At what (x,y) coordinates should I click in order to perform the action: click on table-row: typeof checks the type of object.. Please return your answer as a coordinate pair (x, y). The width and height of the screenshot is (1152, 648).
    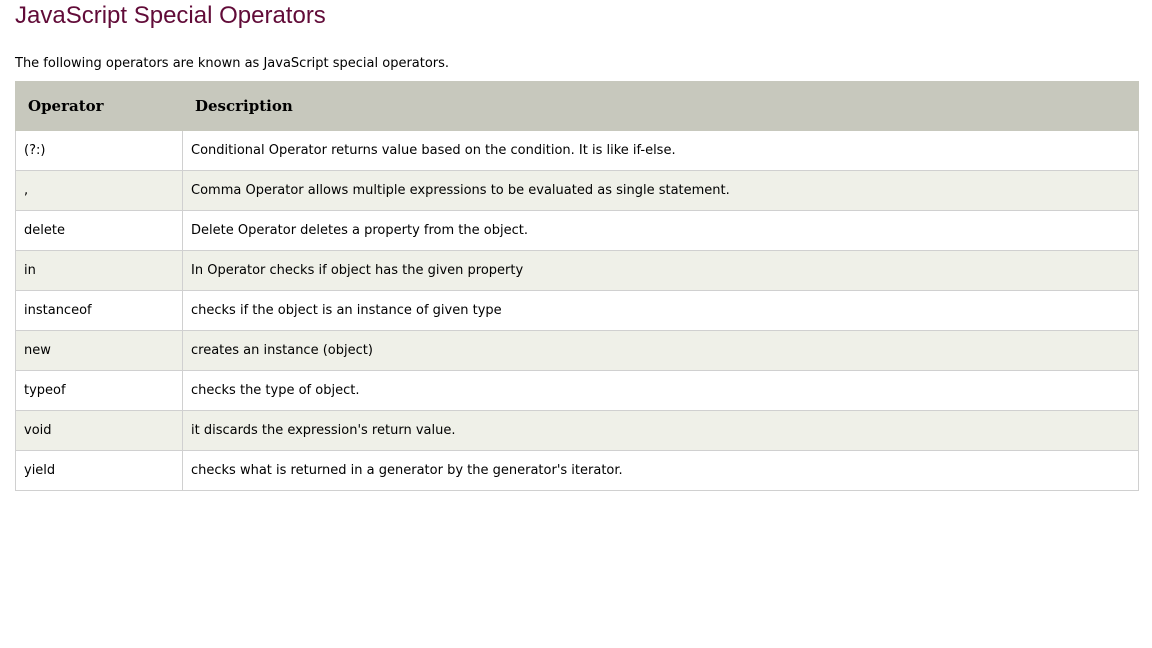
    Looking at the image, I should click on (577, 390).